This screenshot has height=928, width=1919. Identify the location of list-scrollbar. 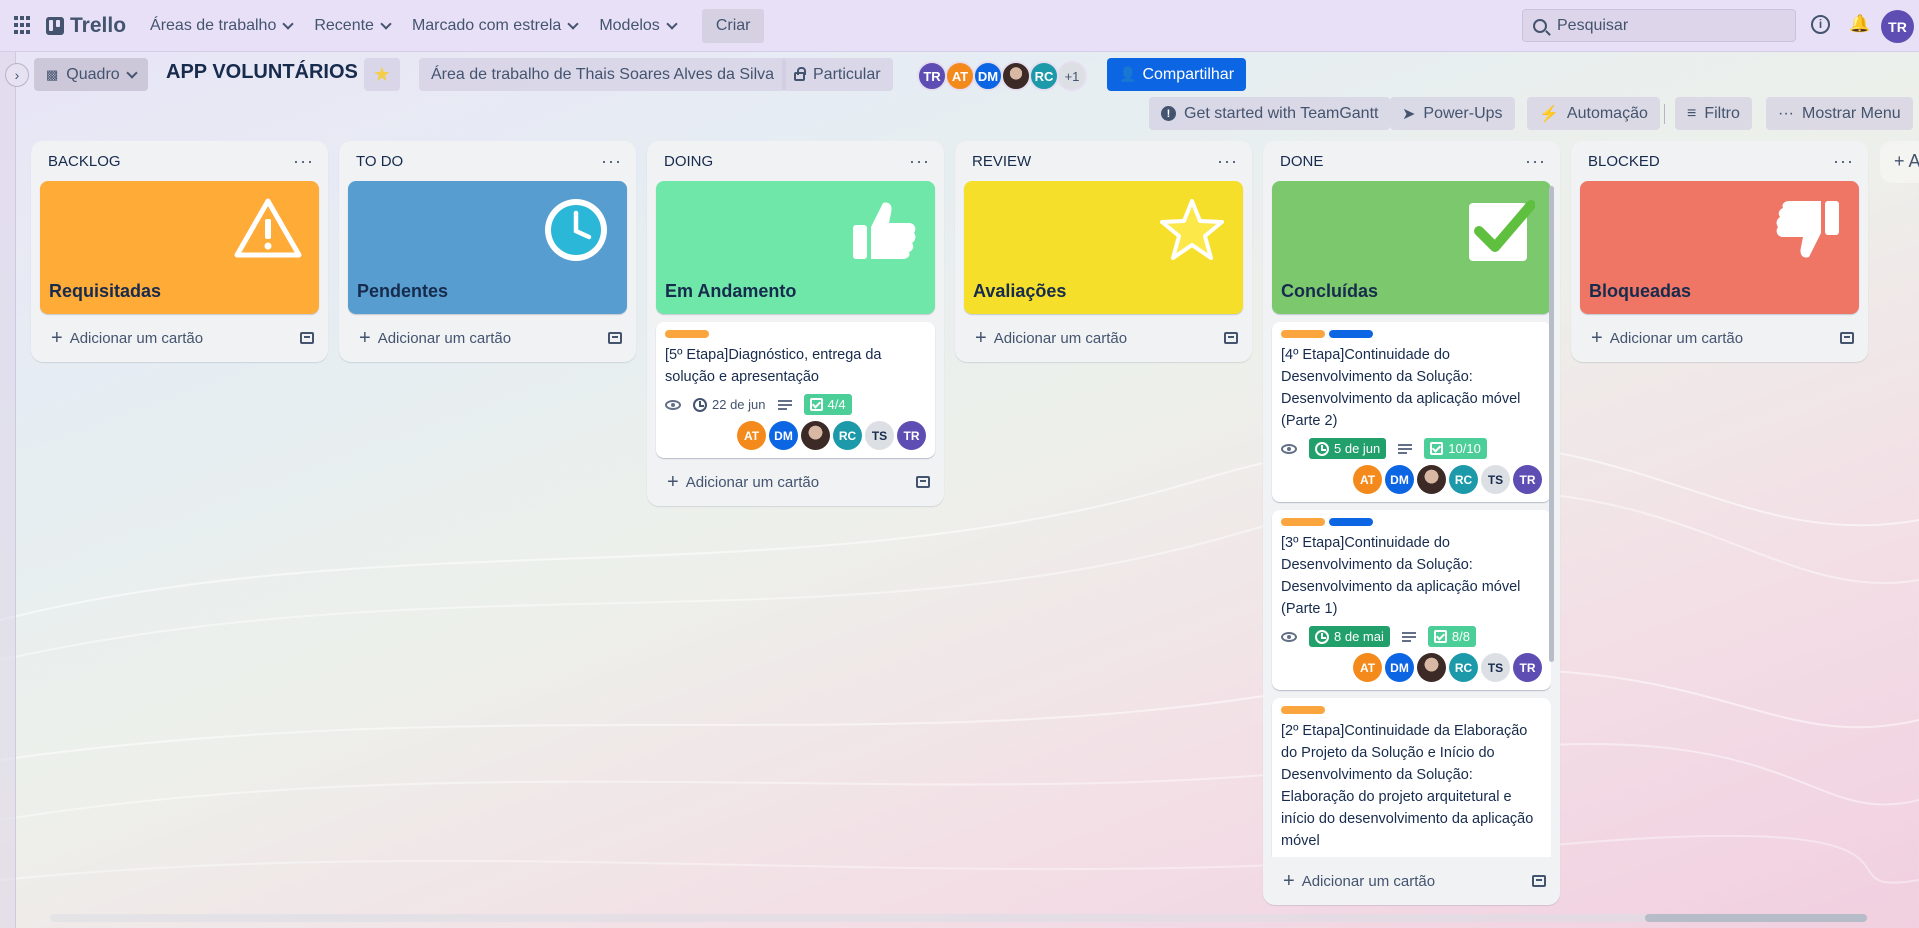
(1551, 424).